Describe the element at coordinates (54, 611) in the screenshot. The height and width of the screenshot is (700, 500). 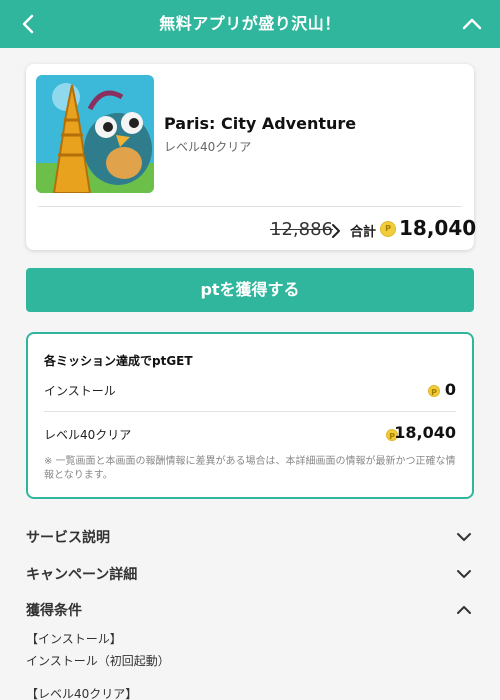
I see `section-label: 獲得条件` at that location.